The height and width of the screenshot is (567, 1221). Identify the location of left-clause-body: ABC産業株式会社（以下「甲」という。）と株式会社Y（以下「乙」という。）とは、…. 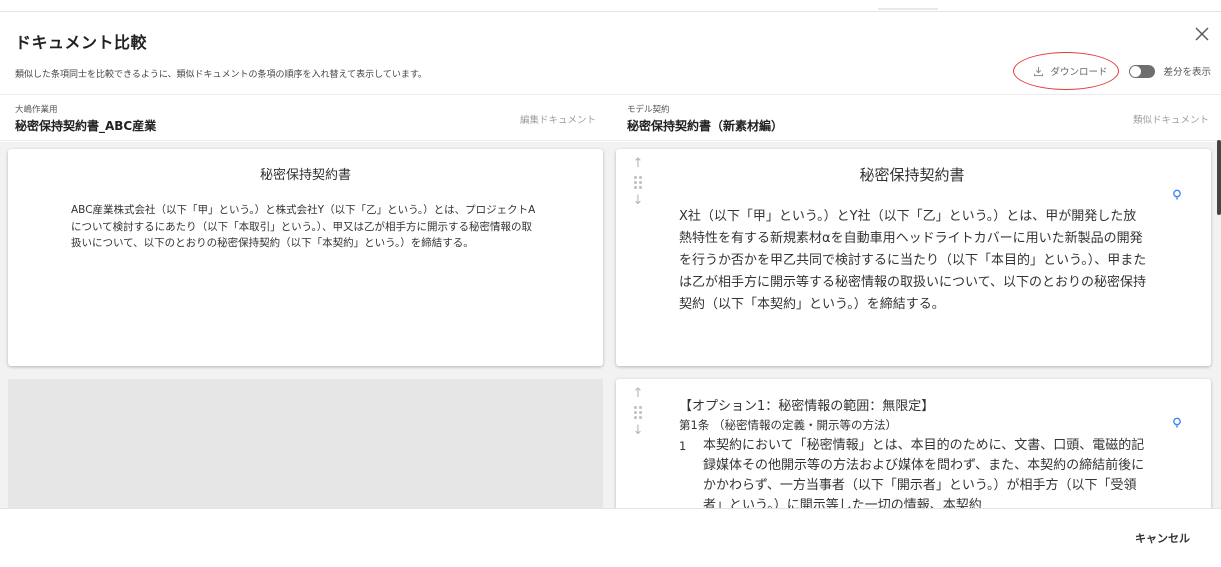
(303, 226).